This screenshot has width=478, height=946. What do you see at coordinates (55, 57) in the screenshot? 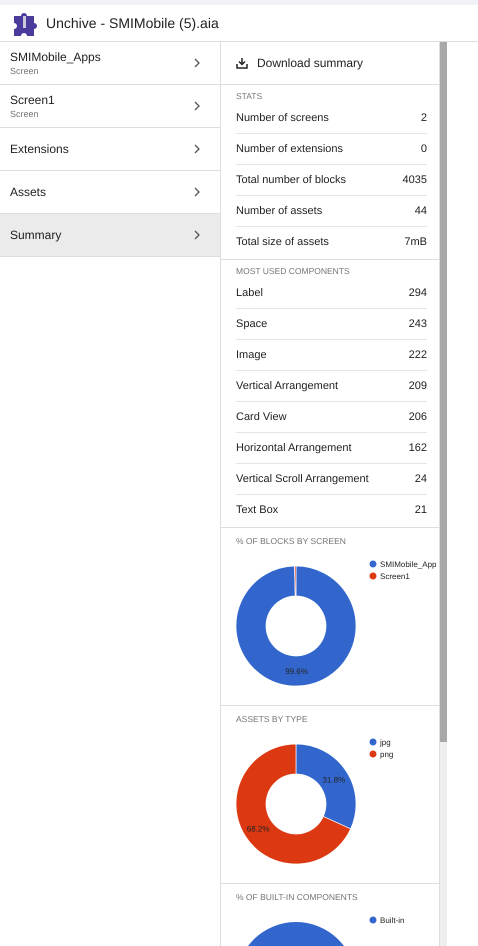
I see `item-label: SMIMobile_Apps` at bounding box center [55, 57].